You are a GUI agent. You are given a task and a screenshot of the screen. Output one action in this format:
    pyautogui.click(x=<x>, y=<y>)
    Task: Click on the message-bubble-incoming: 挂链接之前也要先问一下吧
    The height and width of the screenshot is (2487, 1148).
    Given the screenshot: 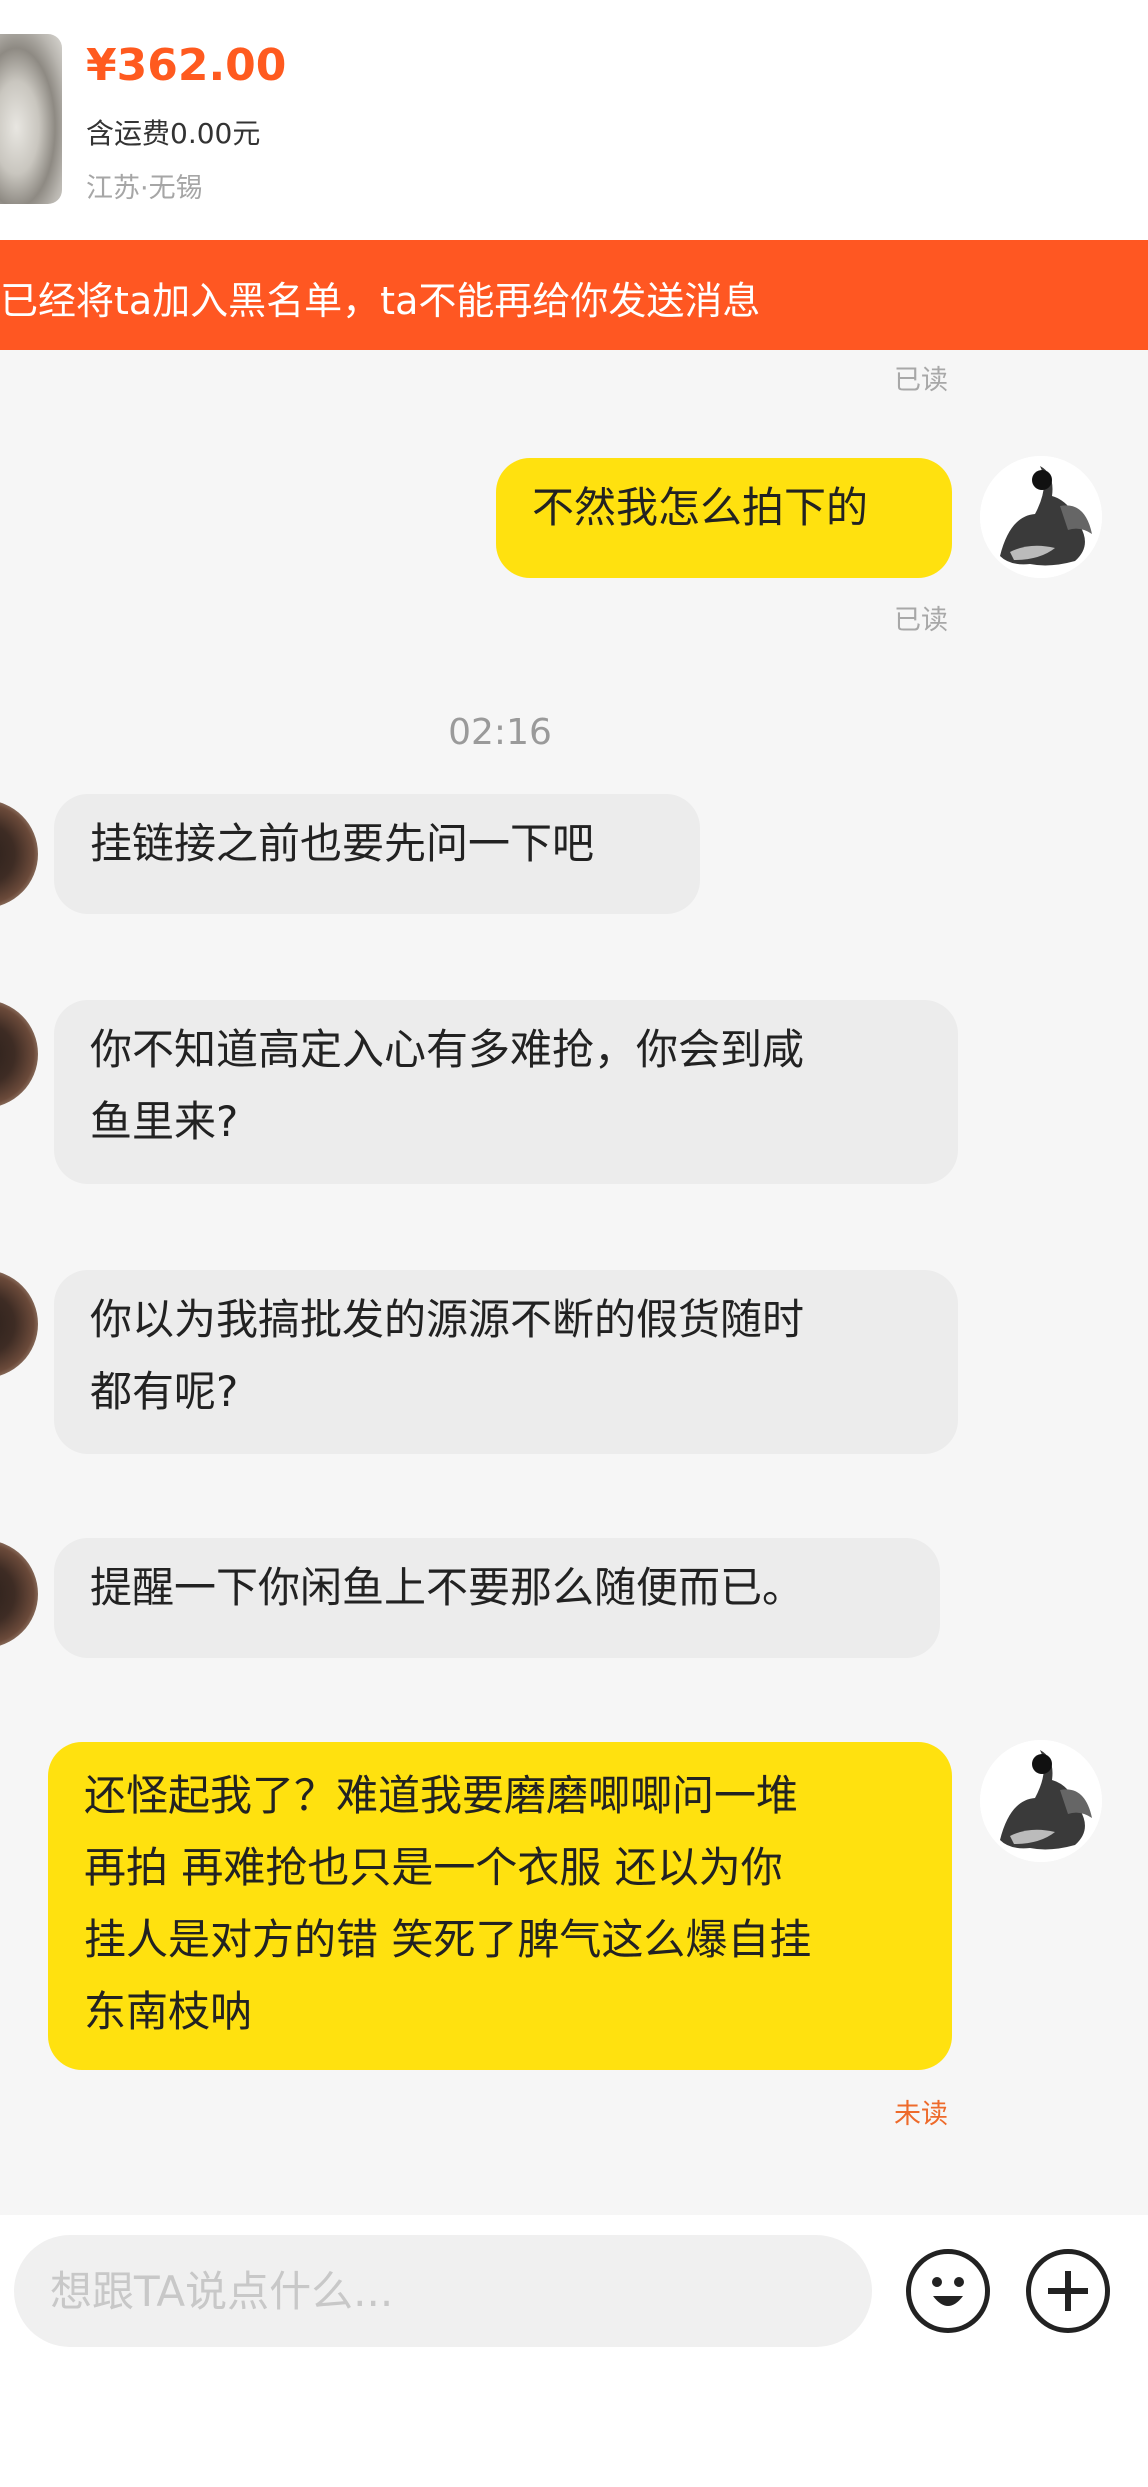 What is the action you would take?
    pyautogui.click(x=377, y=854)
    